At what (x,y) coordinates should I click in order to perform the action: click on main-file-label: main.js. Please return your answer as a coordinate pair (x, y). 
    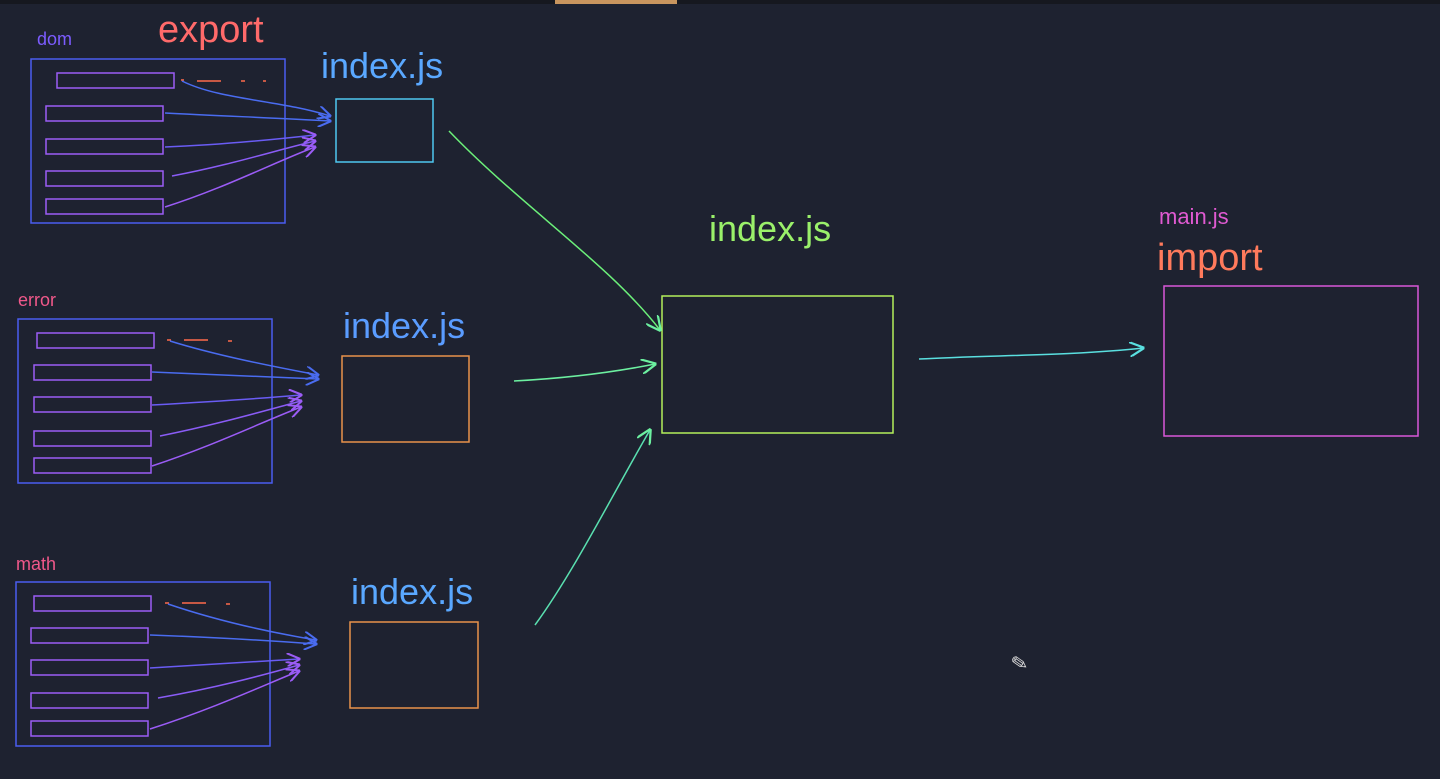
    Looking at the image, I should click on (1194, 216).